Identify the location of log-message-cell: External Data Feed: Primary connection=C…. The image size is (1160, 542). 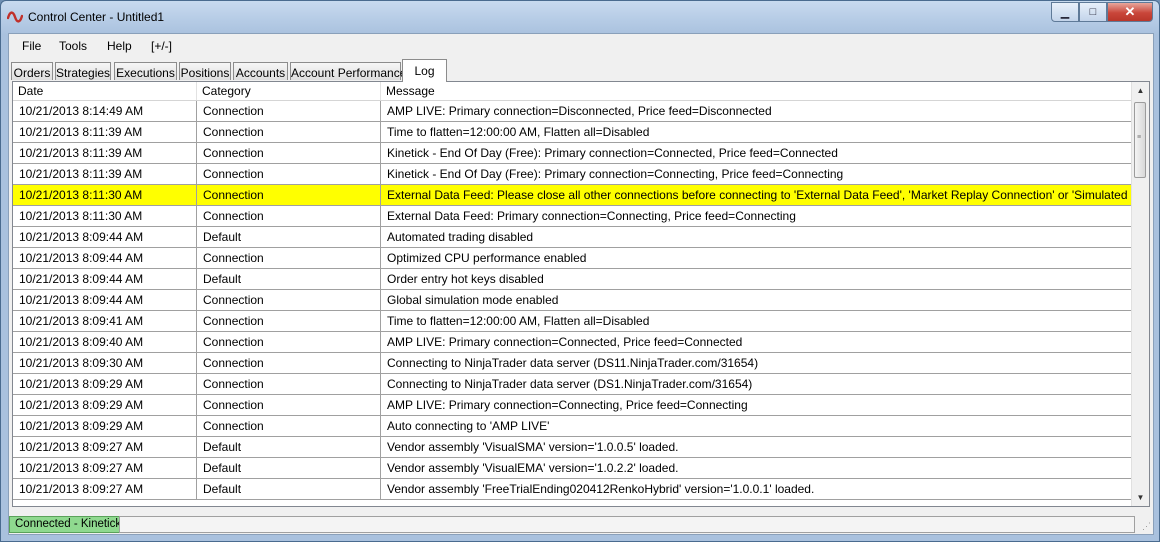
(591, 216).